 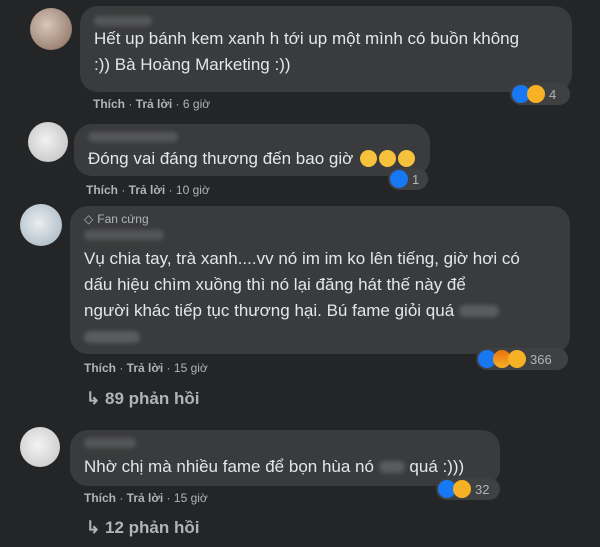 I want to click on view-replies-link: ↳ 89 phản hồi, so click(x=142, y=399).